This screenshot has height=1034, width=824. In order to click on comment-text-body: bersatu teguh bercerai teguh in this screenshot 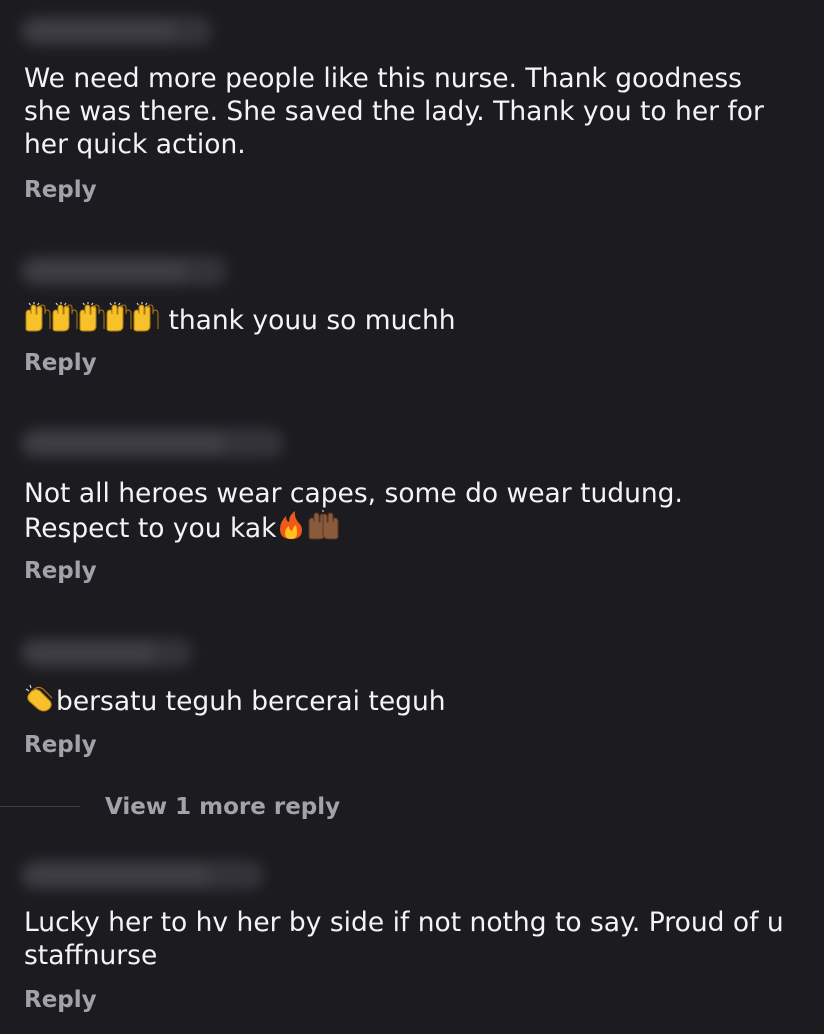, I will do `click(251, 701)`.